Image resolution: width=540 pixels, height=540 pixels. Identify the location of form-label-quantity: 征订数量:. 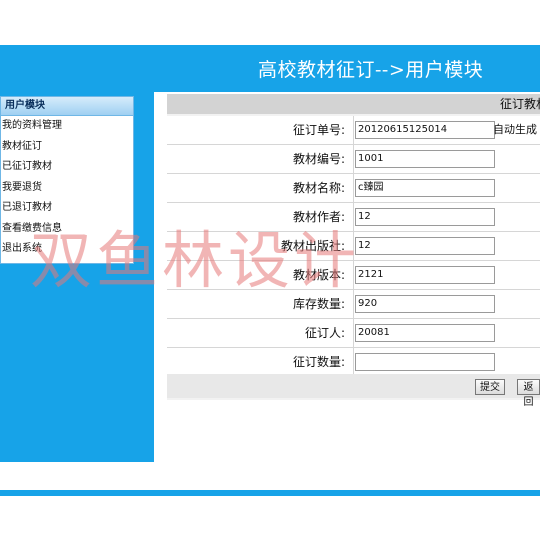
(260, 362).